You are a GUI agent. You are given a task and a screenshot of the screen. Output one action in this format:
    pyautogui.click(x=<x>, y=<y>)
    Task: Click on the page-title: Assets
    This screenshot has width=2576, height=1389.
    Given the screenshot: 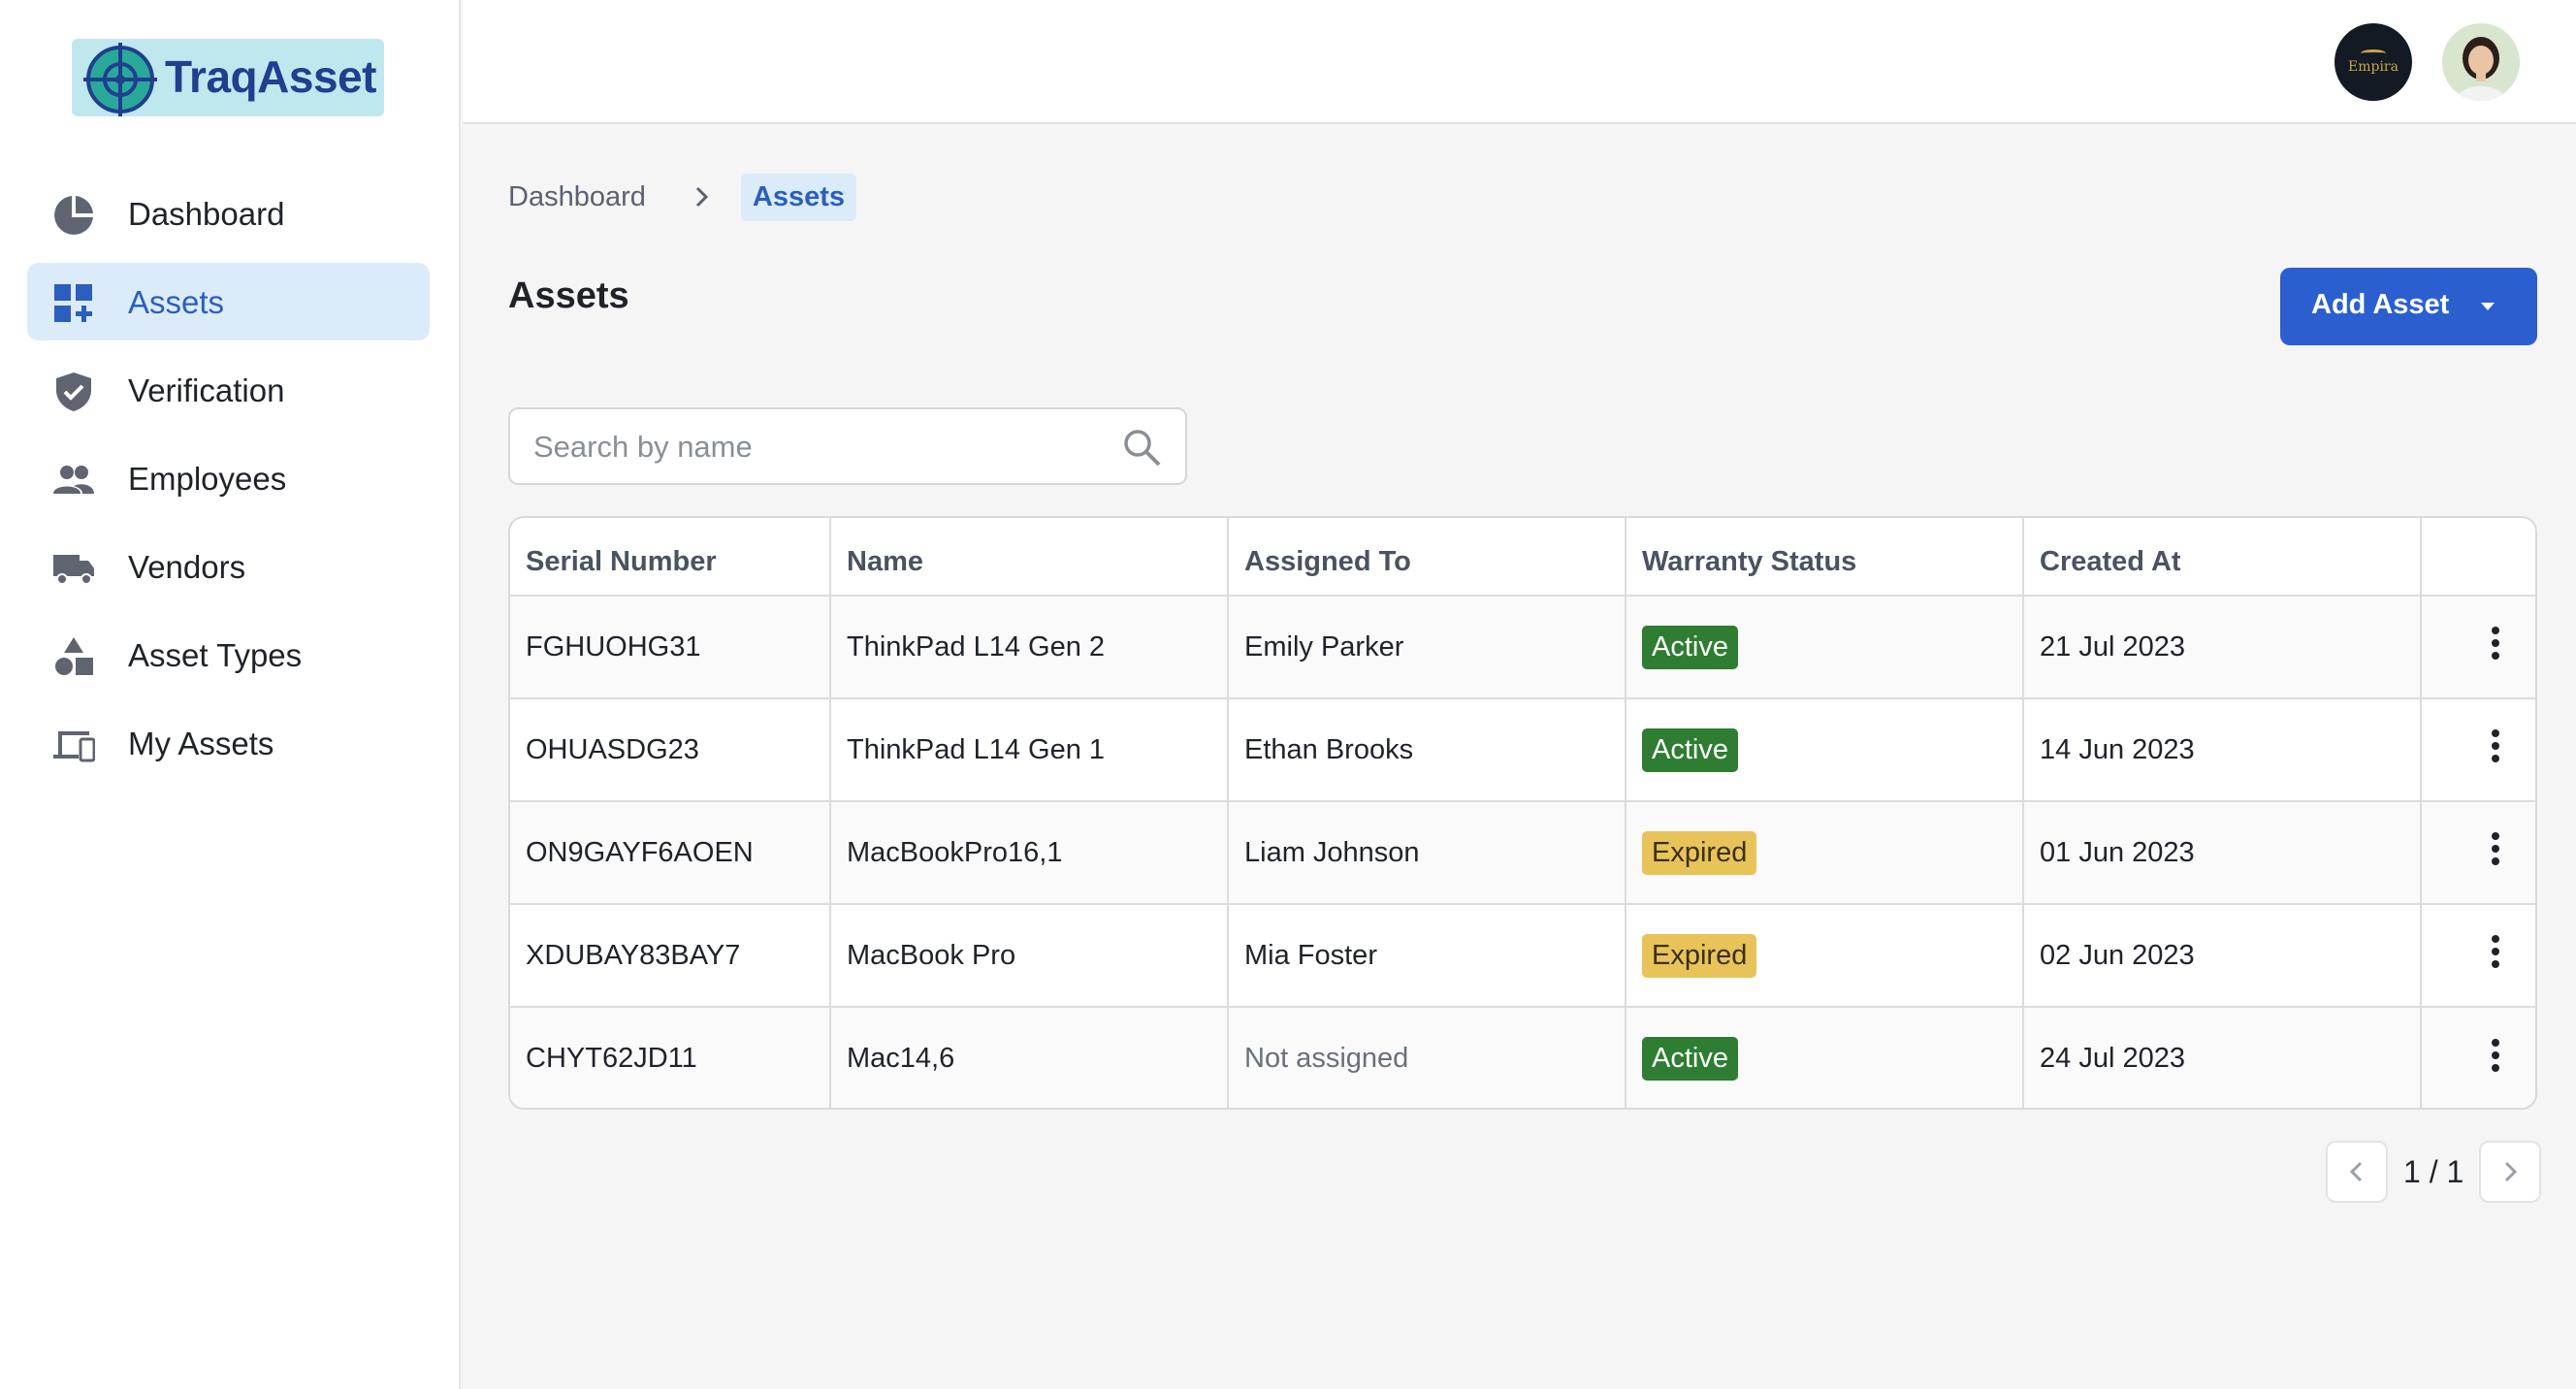 What is the action you would take?
    pyautogui.click(x=568, y=295)
    